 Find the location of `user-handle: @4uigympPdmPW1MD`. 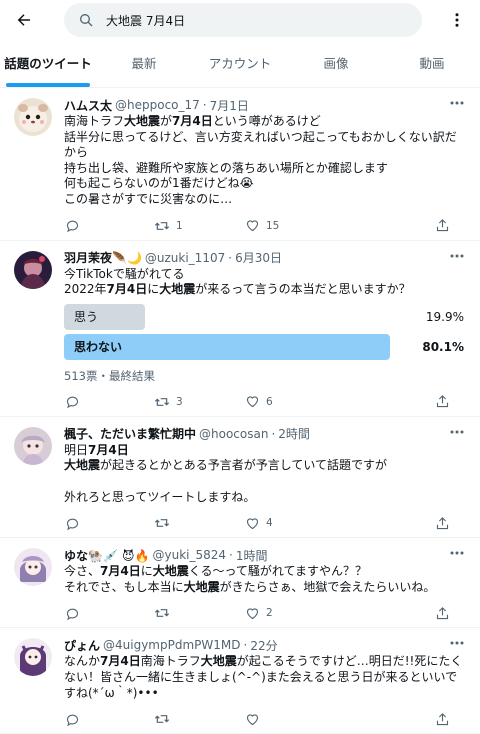

user-handle: @4uigympPdmPW1MD is located at coordinates (171, 645).